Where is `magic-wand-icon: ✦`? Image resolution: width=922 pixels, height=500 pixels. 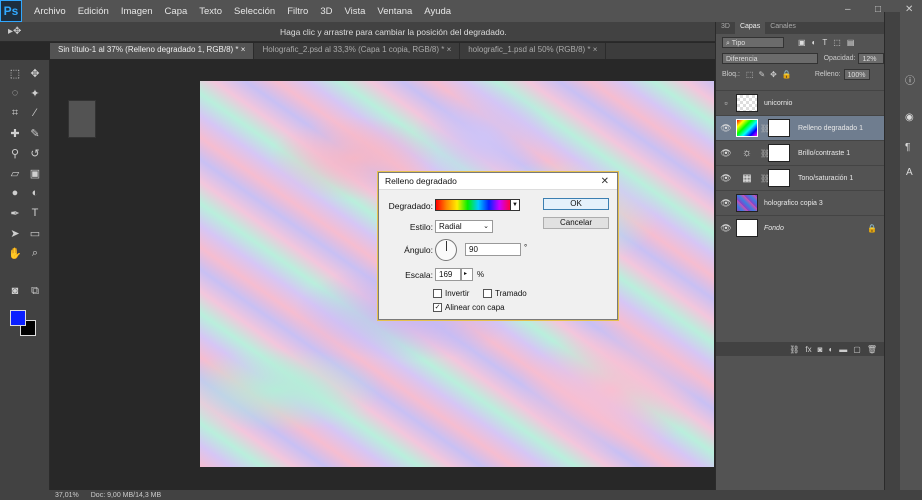
magic-wand-icon: ✦ is located at coordinates (35, 93).